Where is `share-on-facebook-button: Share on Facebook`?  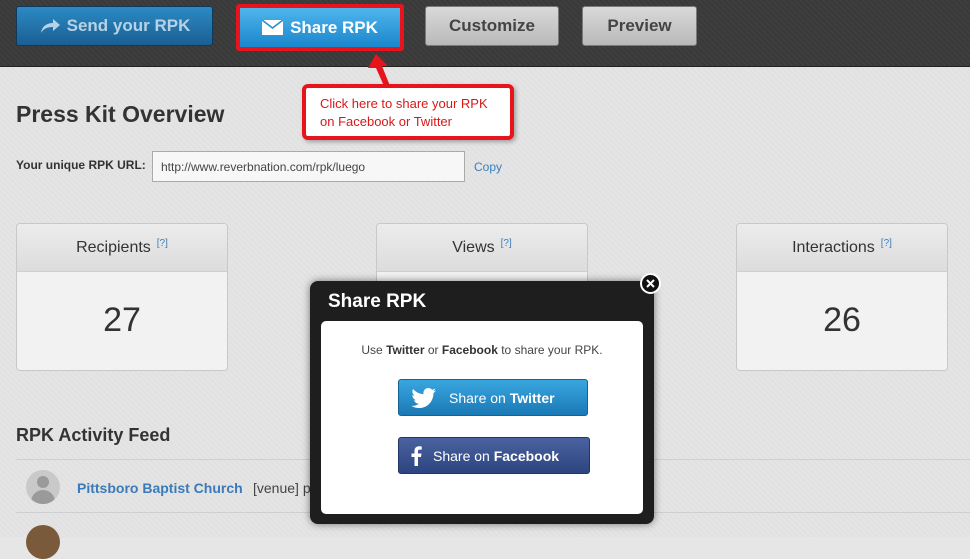 share-on-facebook-button: Share on Facebook is located at coordinates (494, 455).